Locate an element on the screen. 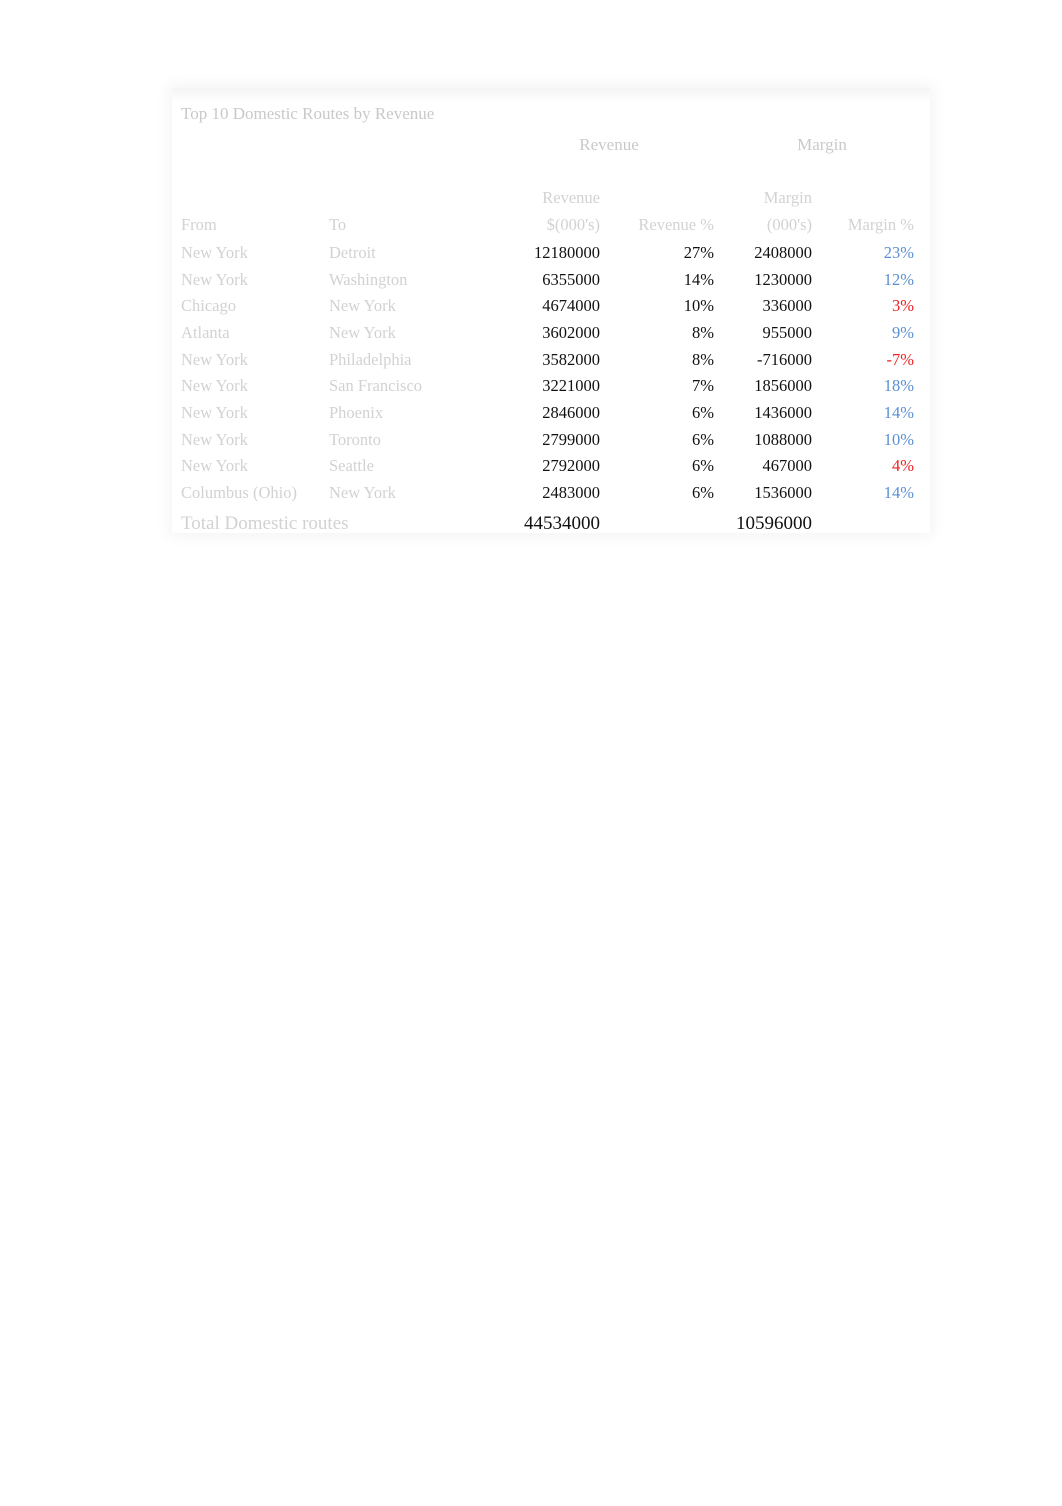 This screenshot has height=1506, width=1062. cell-margin: 1088000 is located at coordinates (783, 439).